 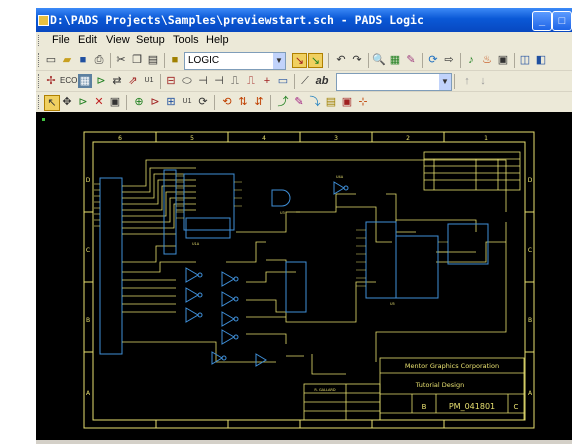 I want to click on ecn-icon: ECO, so click(x=68, y=81).